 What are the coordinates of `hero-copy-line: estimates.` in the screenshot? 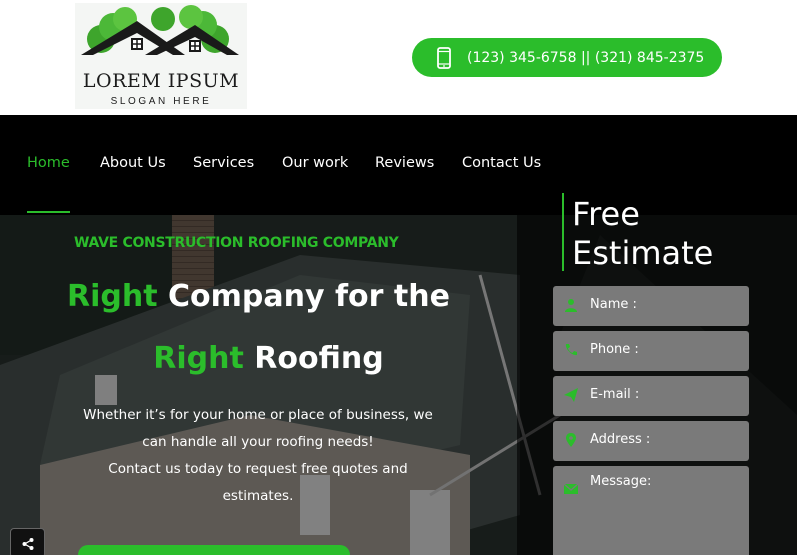 It's located at (258, 496).